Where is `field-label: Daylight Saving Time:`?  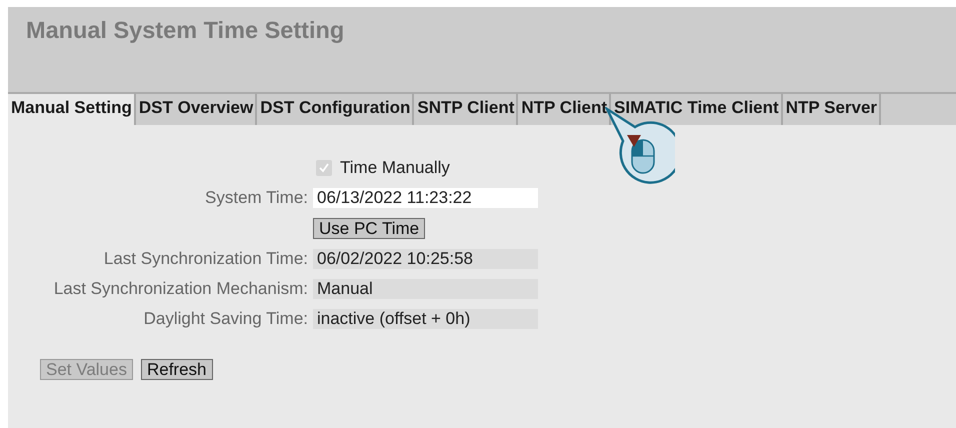
field-label: Daylight Saving Time: is located at coordinates (225, 319).